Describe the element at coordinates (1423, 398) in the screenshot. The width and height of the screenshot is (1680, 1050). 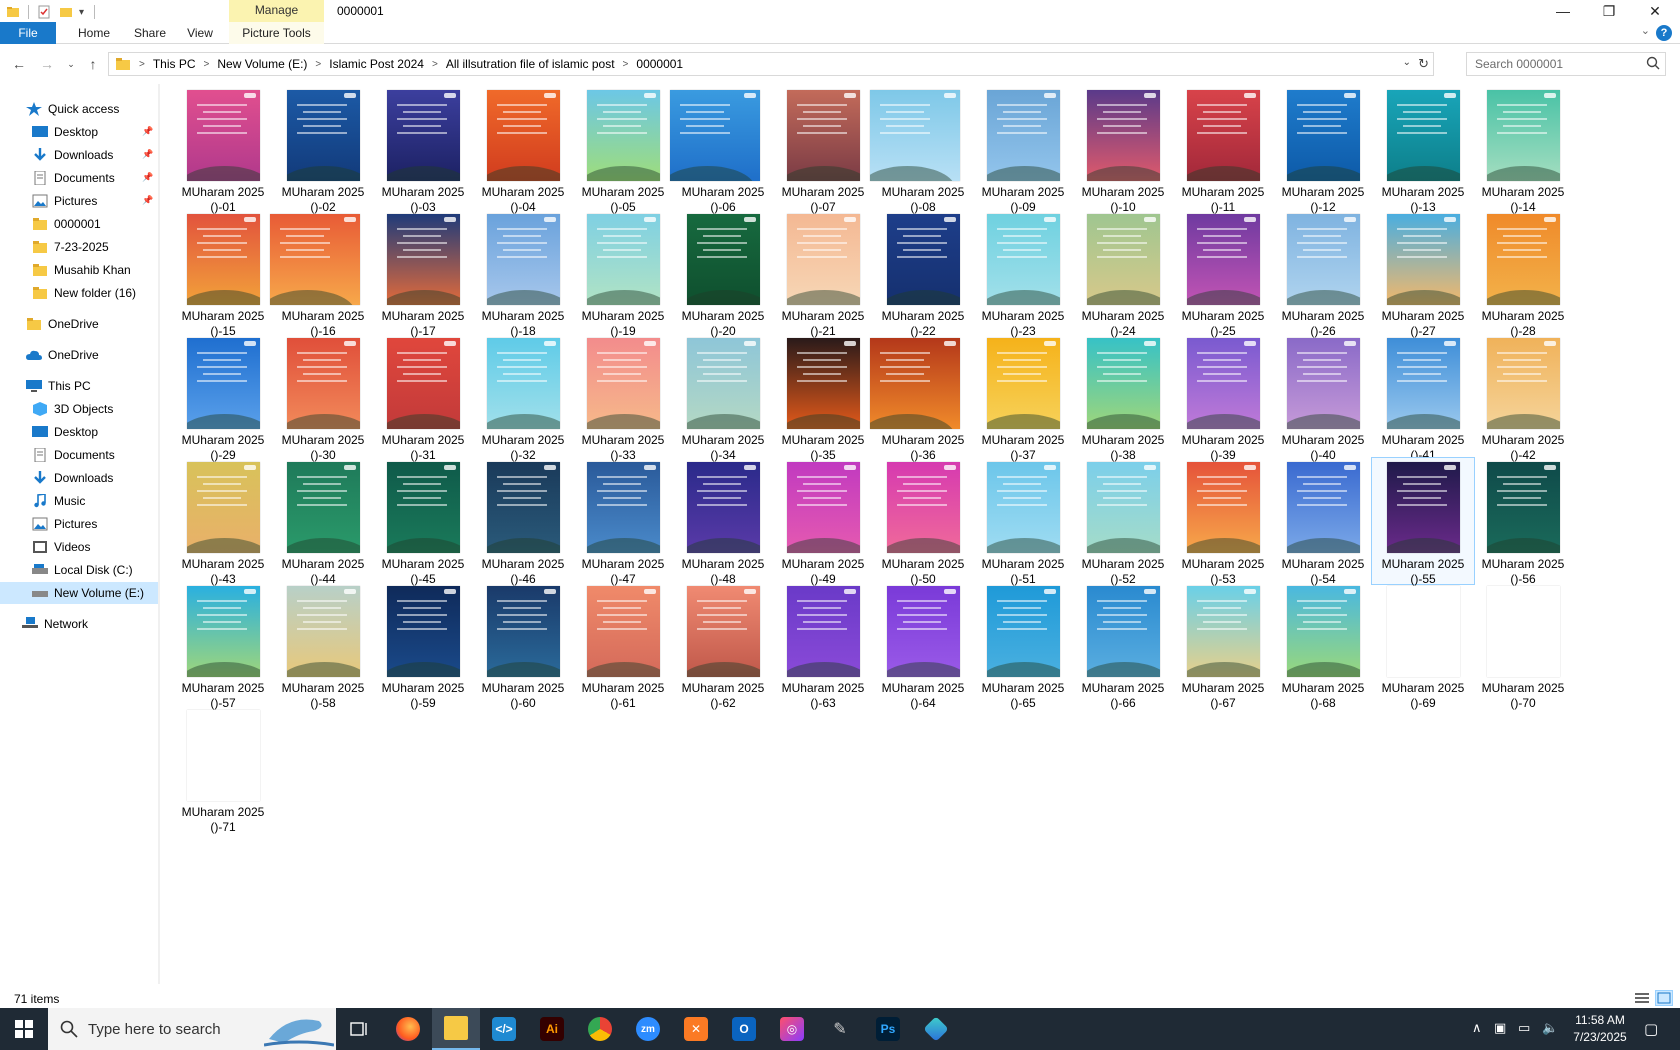
I see `file-item: MUharam 2025 ()-41` at that location.